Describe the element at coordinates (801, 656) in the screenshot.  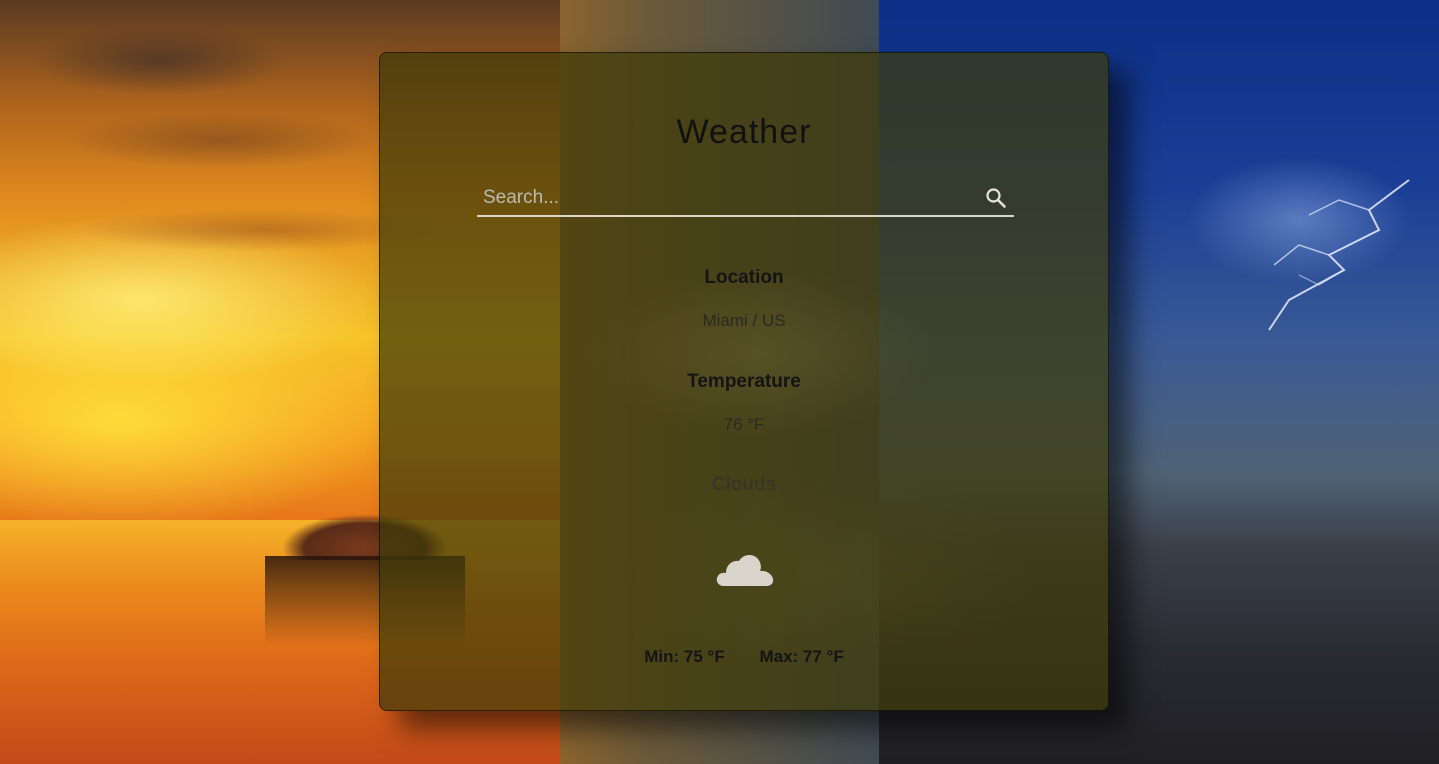
I see `max-temperature: Max: 77 °F` at that location.